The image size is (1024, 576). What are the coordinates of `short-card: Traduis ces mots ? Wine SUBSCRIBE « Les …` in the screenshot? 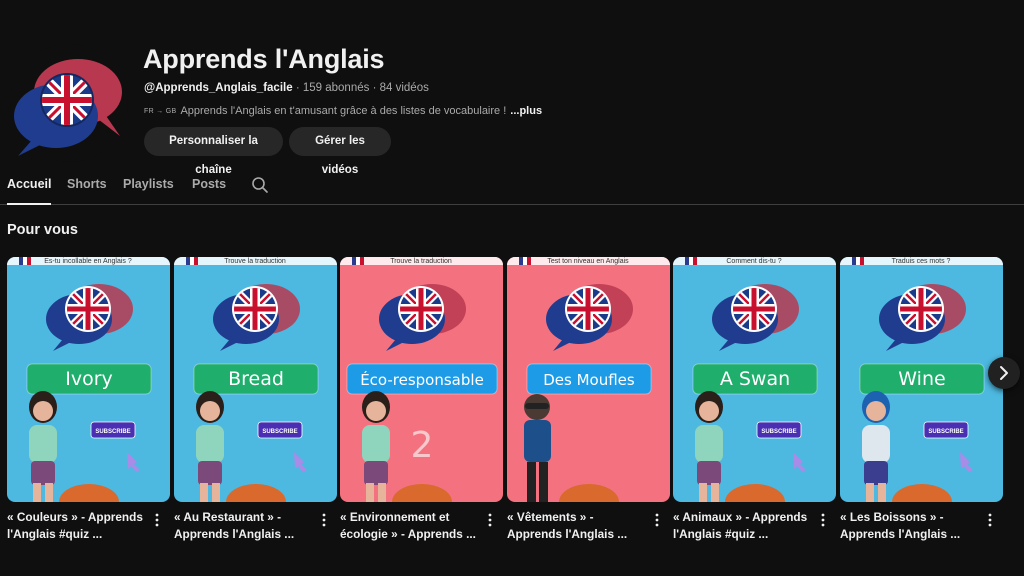 It's located at (921, 399).